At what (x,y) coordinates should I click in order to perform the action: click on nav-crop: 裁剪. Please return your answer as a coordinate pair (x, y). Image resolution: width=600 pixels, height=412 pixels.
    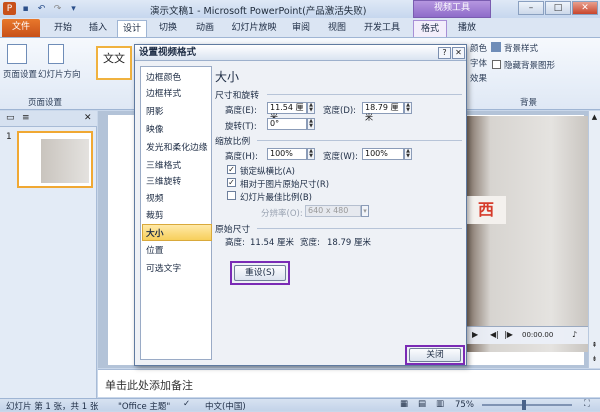
    Looking at the image, I should click on (155, 214).